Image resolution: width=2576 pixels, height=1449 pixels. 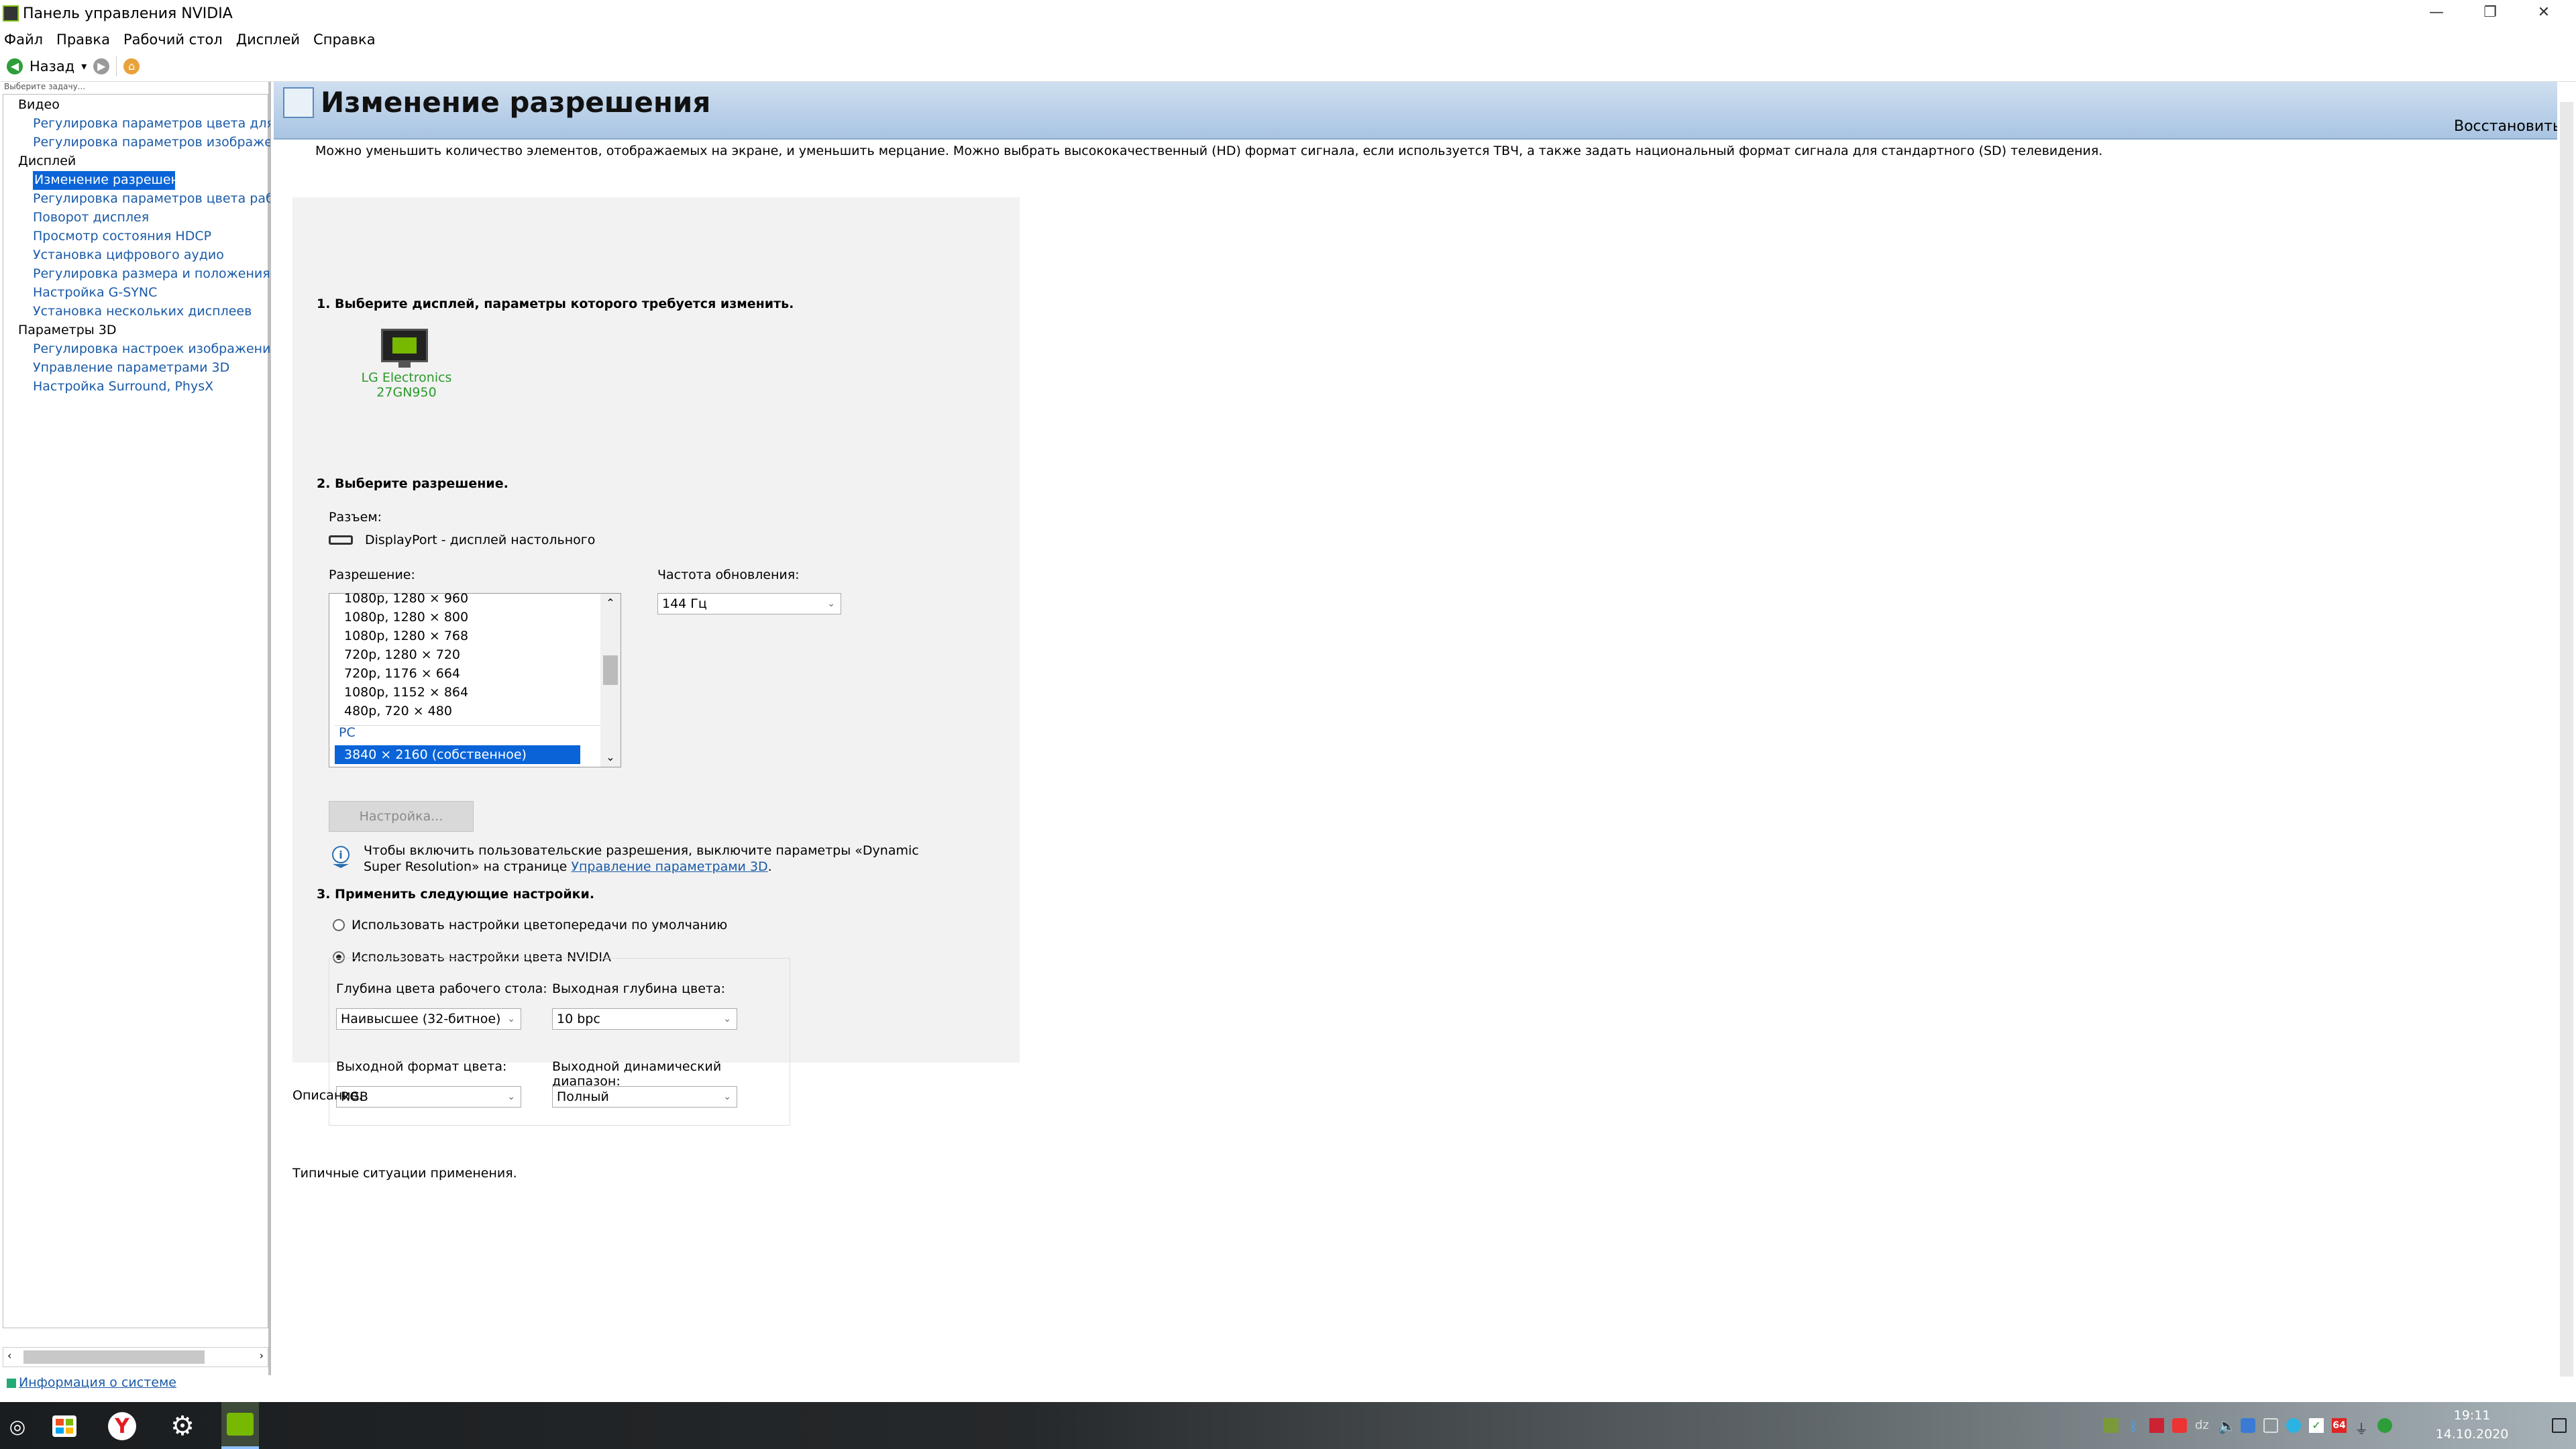 I want to click on network-icon: ⏚, so click(x=2362, y=1427).